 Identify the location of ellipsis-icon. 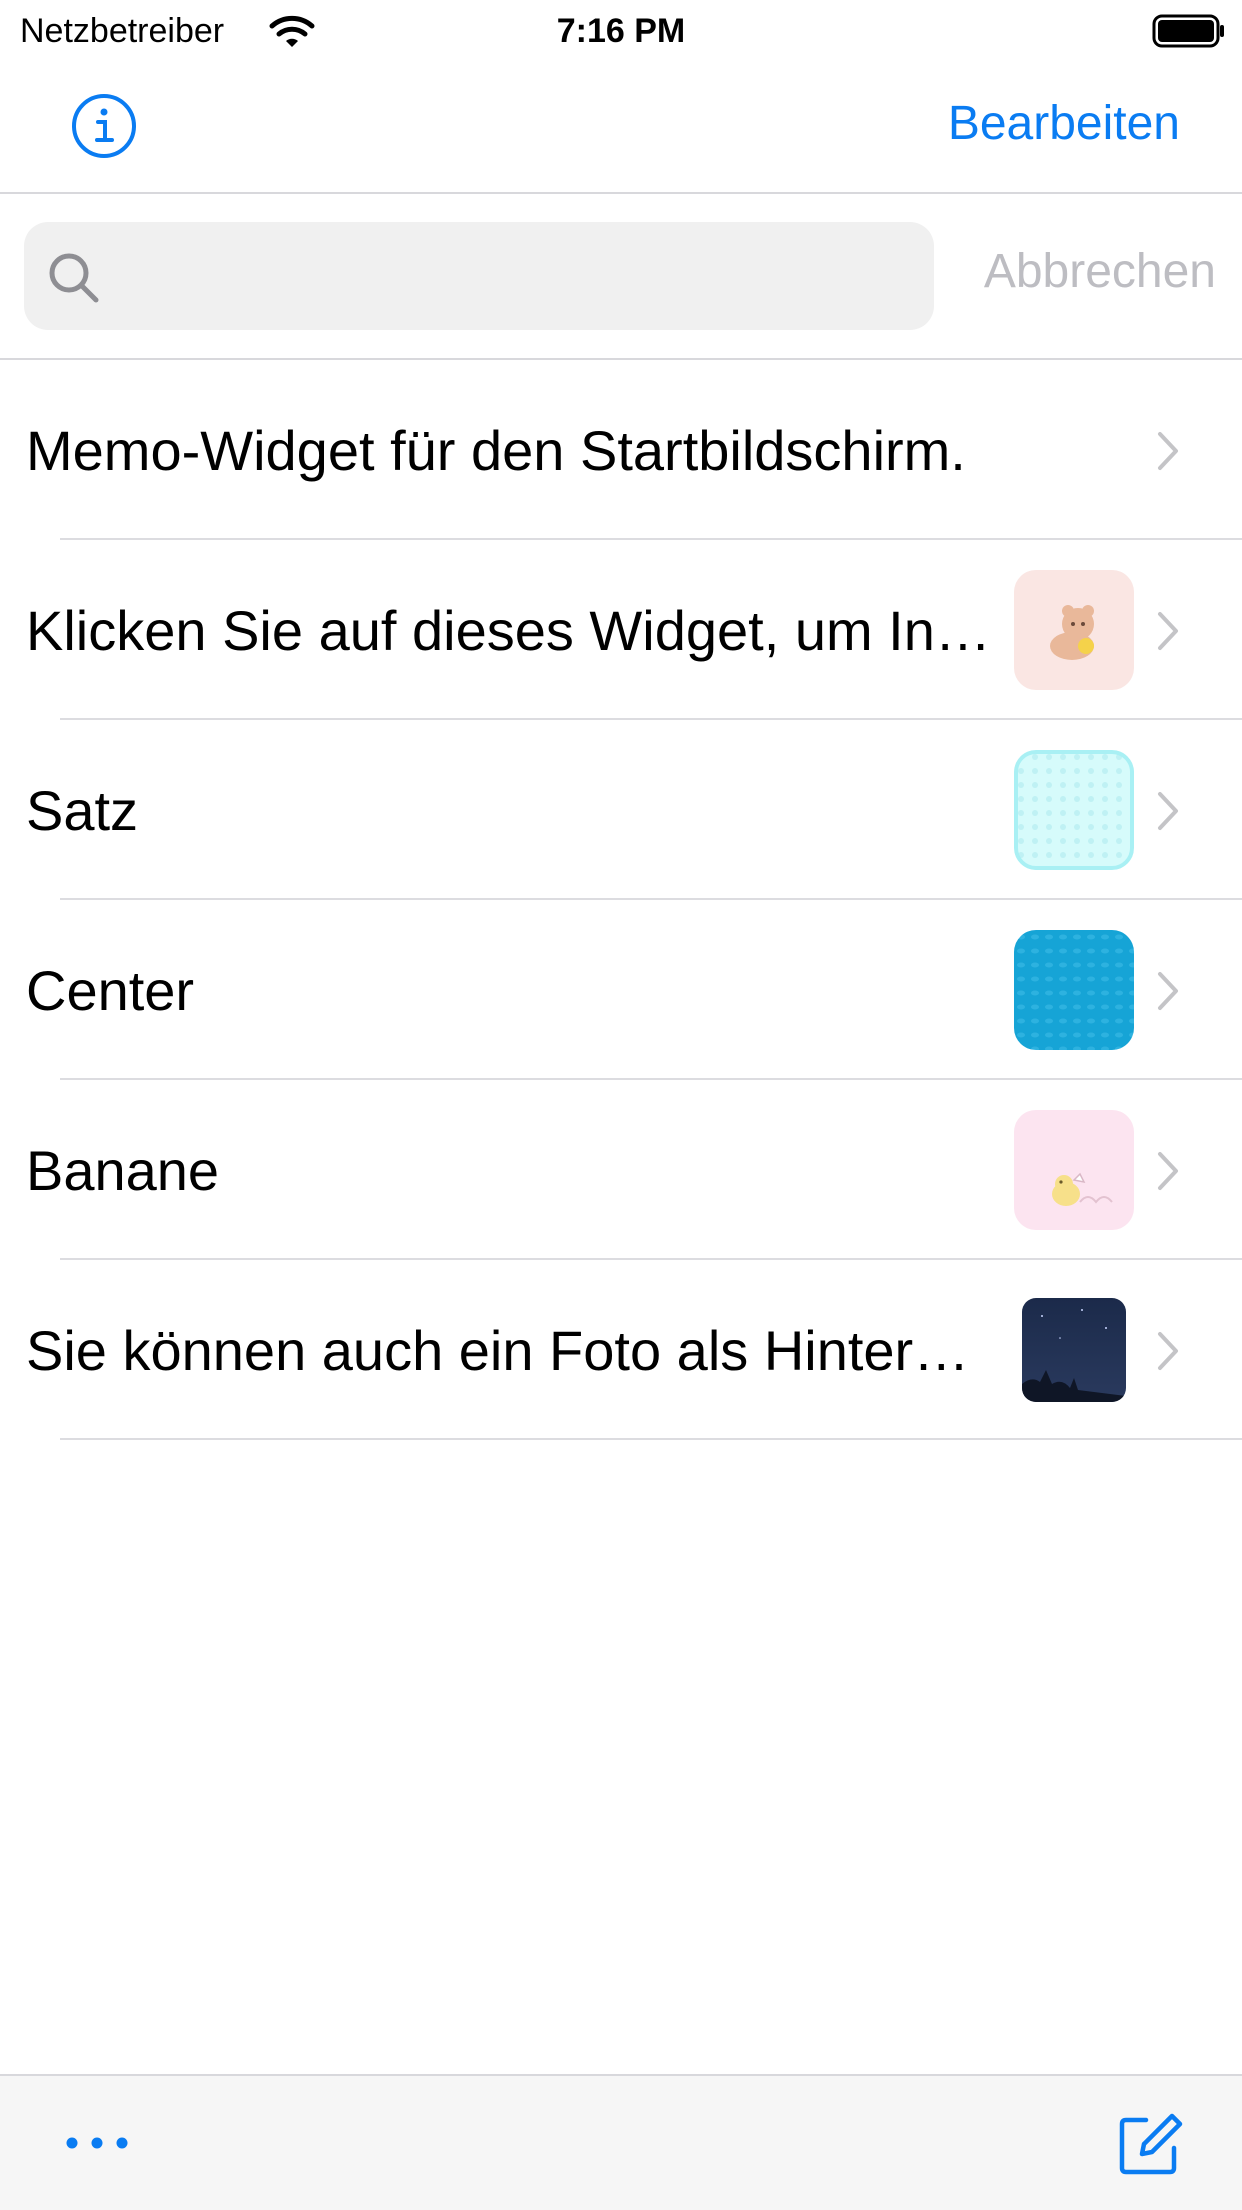
(97, 2143).